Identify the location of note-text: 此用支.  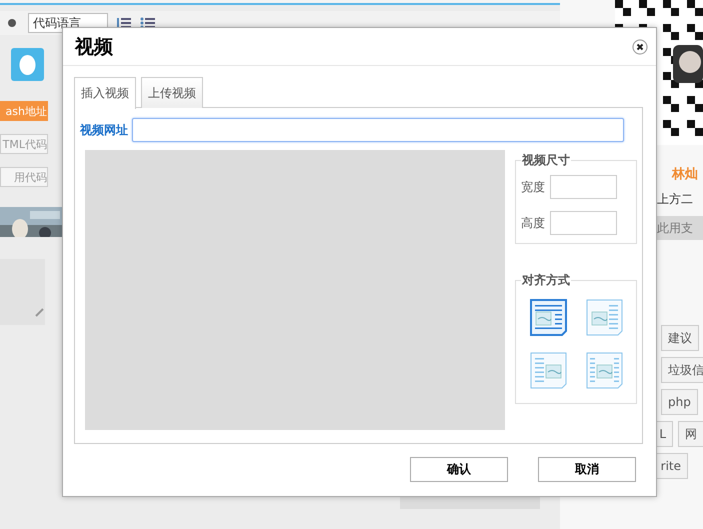
(680, 228).